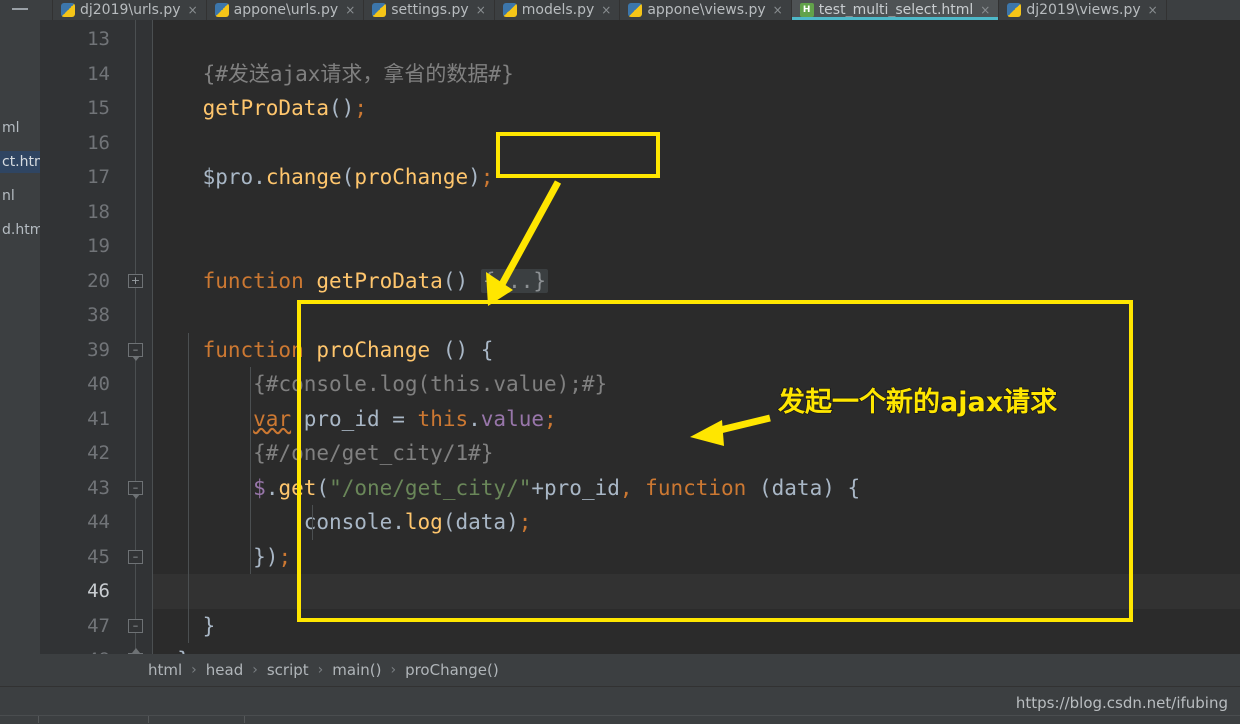 The image size is (1240, 724). I want to click on breadcrumb-item: html, so click(165, 670).